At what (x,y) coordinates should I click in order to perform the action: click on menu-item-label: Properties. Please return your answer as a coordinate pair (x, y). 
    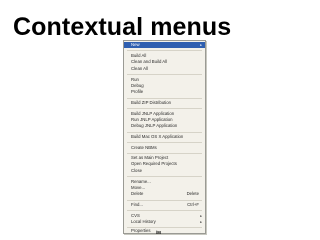
    Looking at the image, I should click on (141, 230).